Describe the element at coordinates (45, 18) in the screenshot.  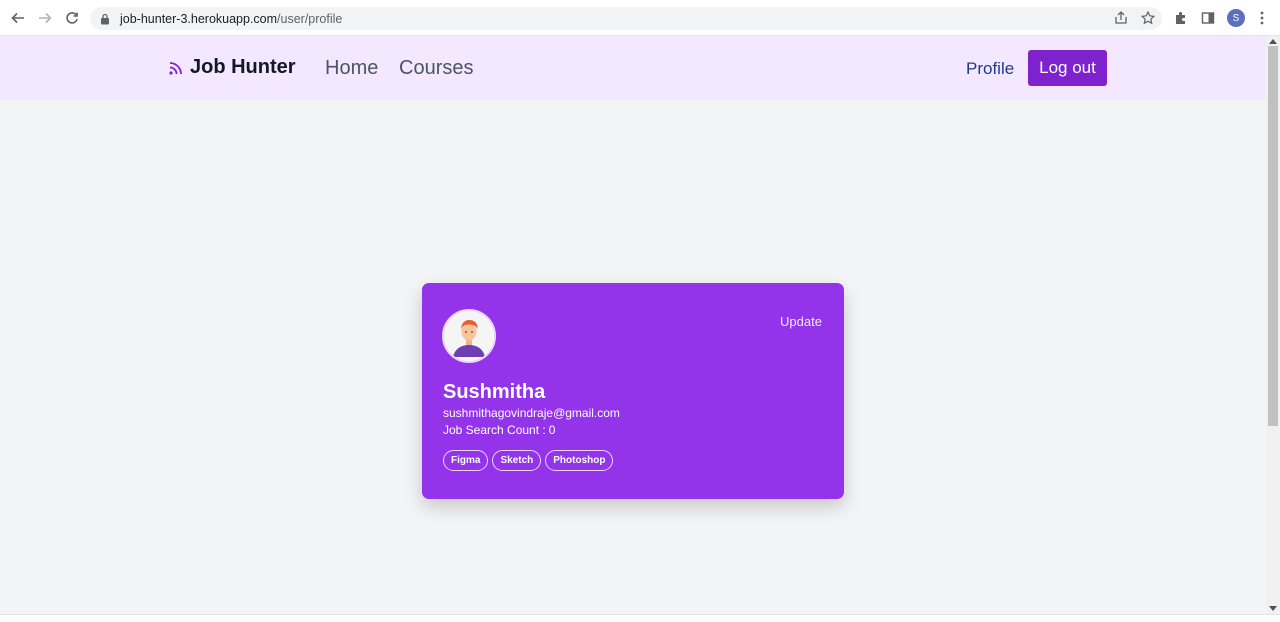
I see `forward-arrow-icon` at that location.